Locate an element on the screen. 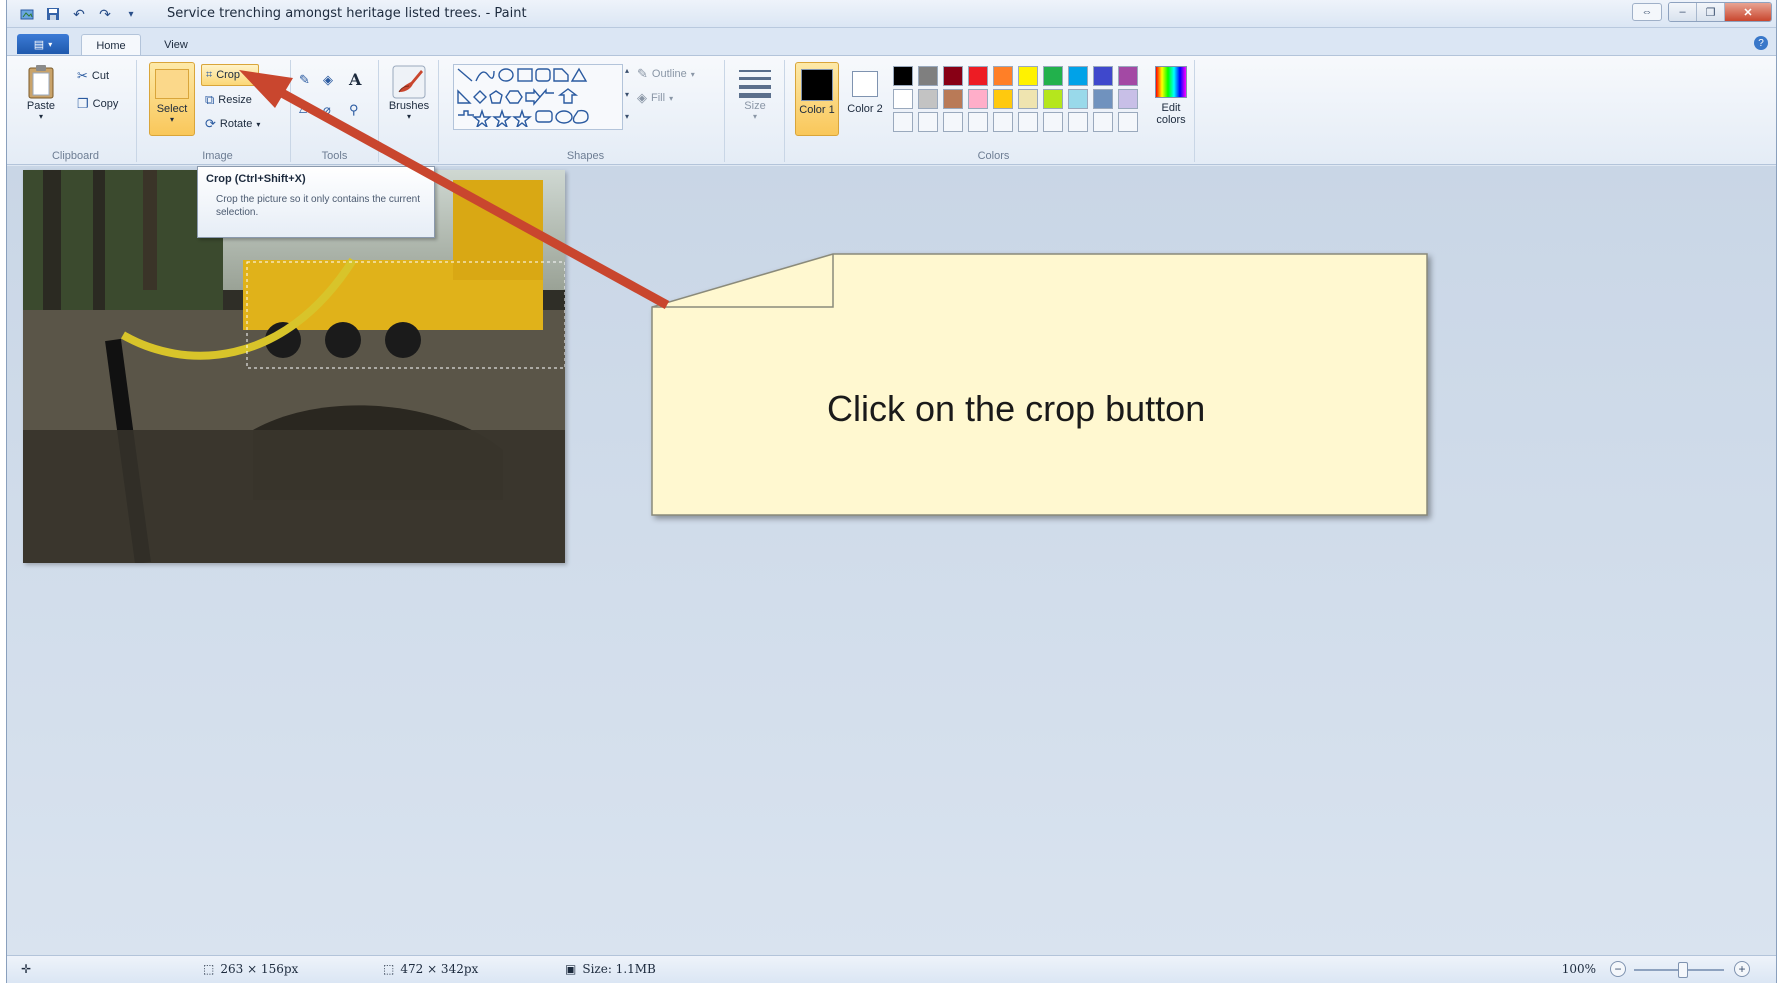 The width and height of the screenshot is (1783, 983). disk-icon: ▣ is located at coordinates (571, 969).